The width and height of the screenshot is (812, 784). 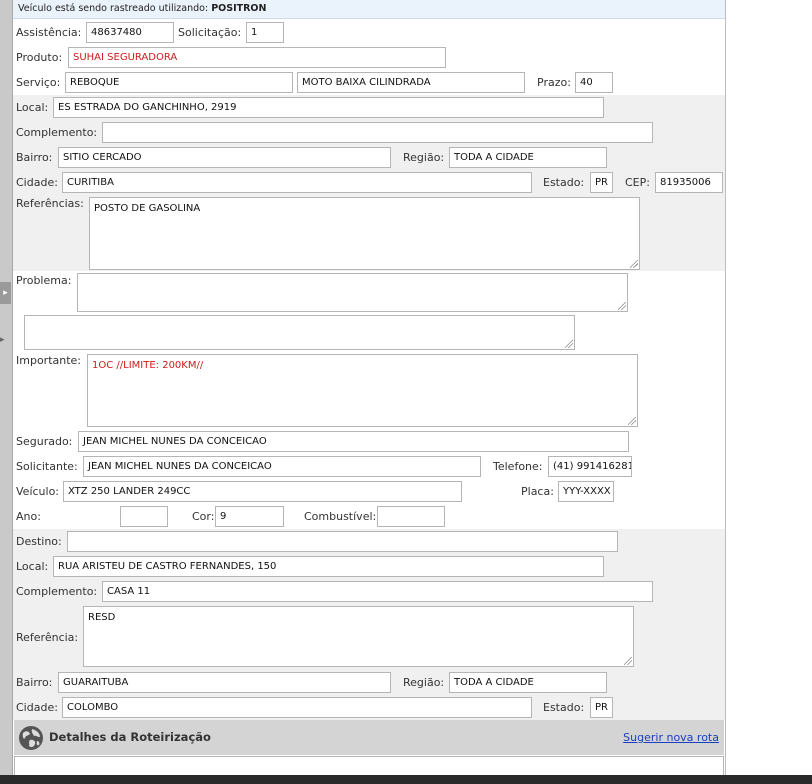 What do you see at coordinates (38, 82) in the screenshot?
I see `servico-label: Serviço:` at bounding box center [38, 82].